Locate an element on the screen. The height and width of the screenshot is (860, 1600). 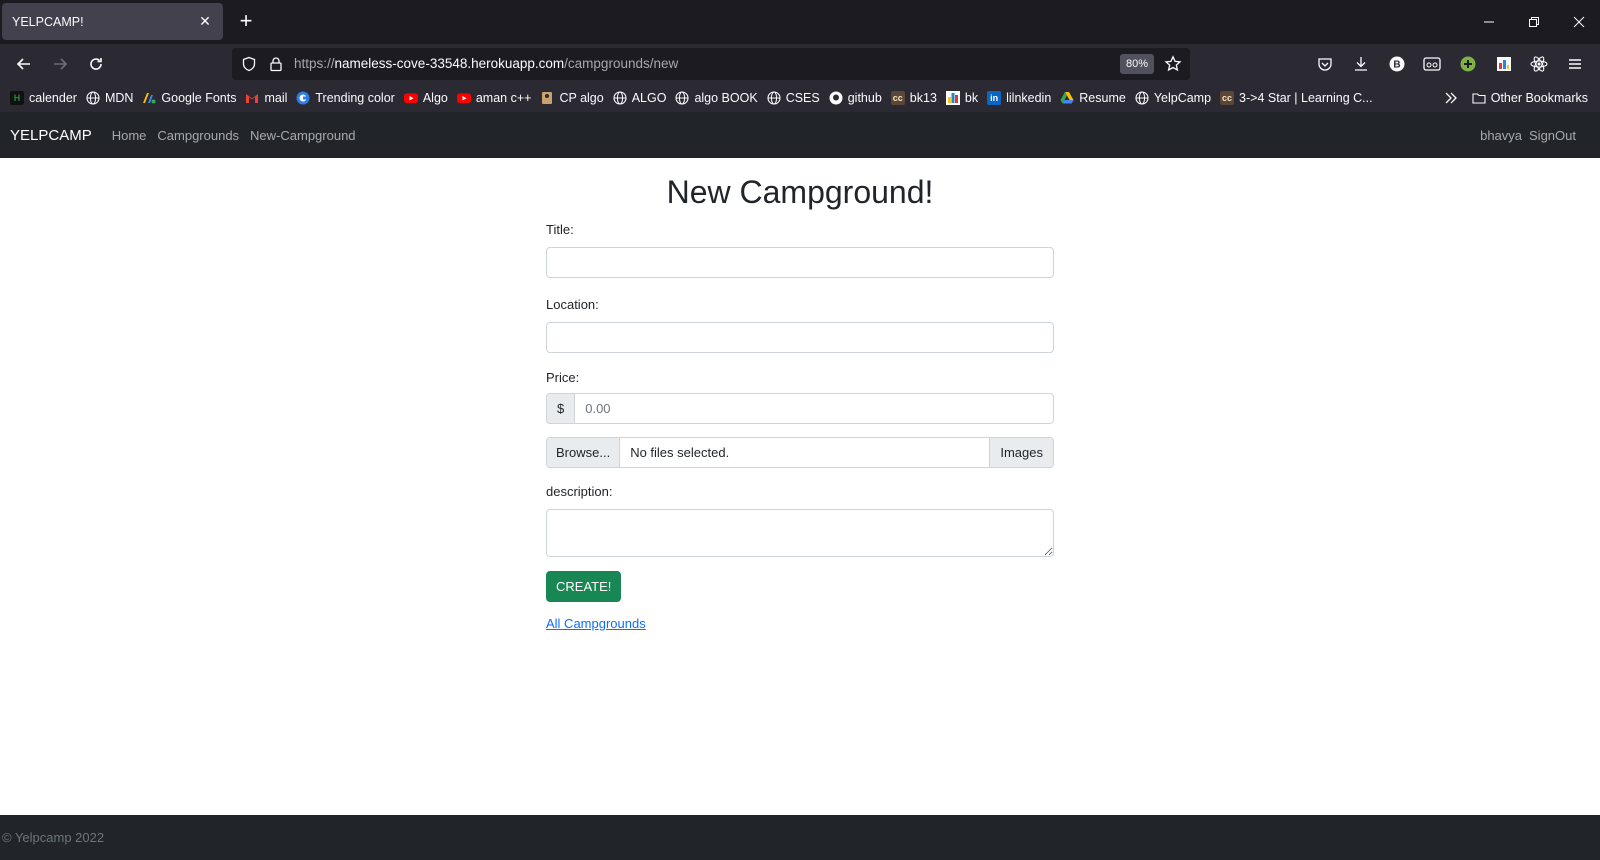
bookmark-label: YelpCamp is located at coordinates (1182, 98).